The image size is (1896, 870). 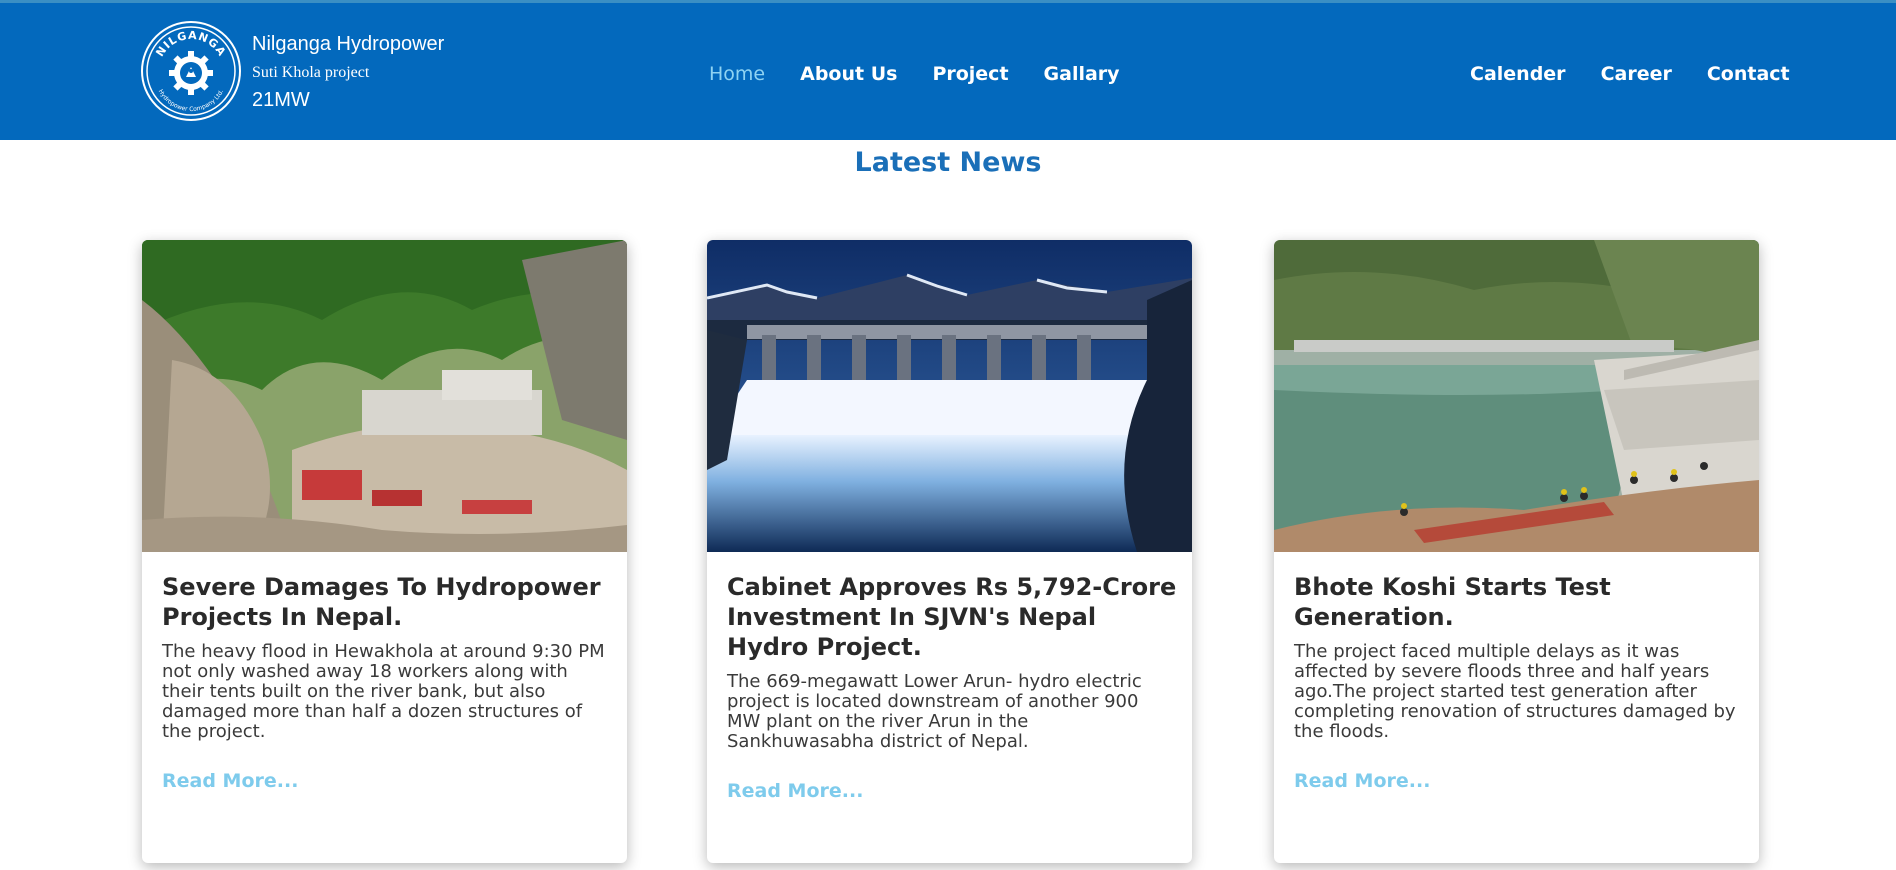 What do you see at coordinates (384, 396) in the screenshot?
I see `news-image-flood-damage` at bounding box center [384, 396].